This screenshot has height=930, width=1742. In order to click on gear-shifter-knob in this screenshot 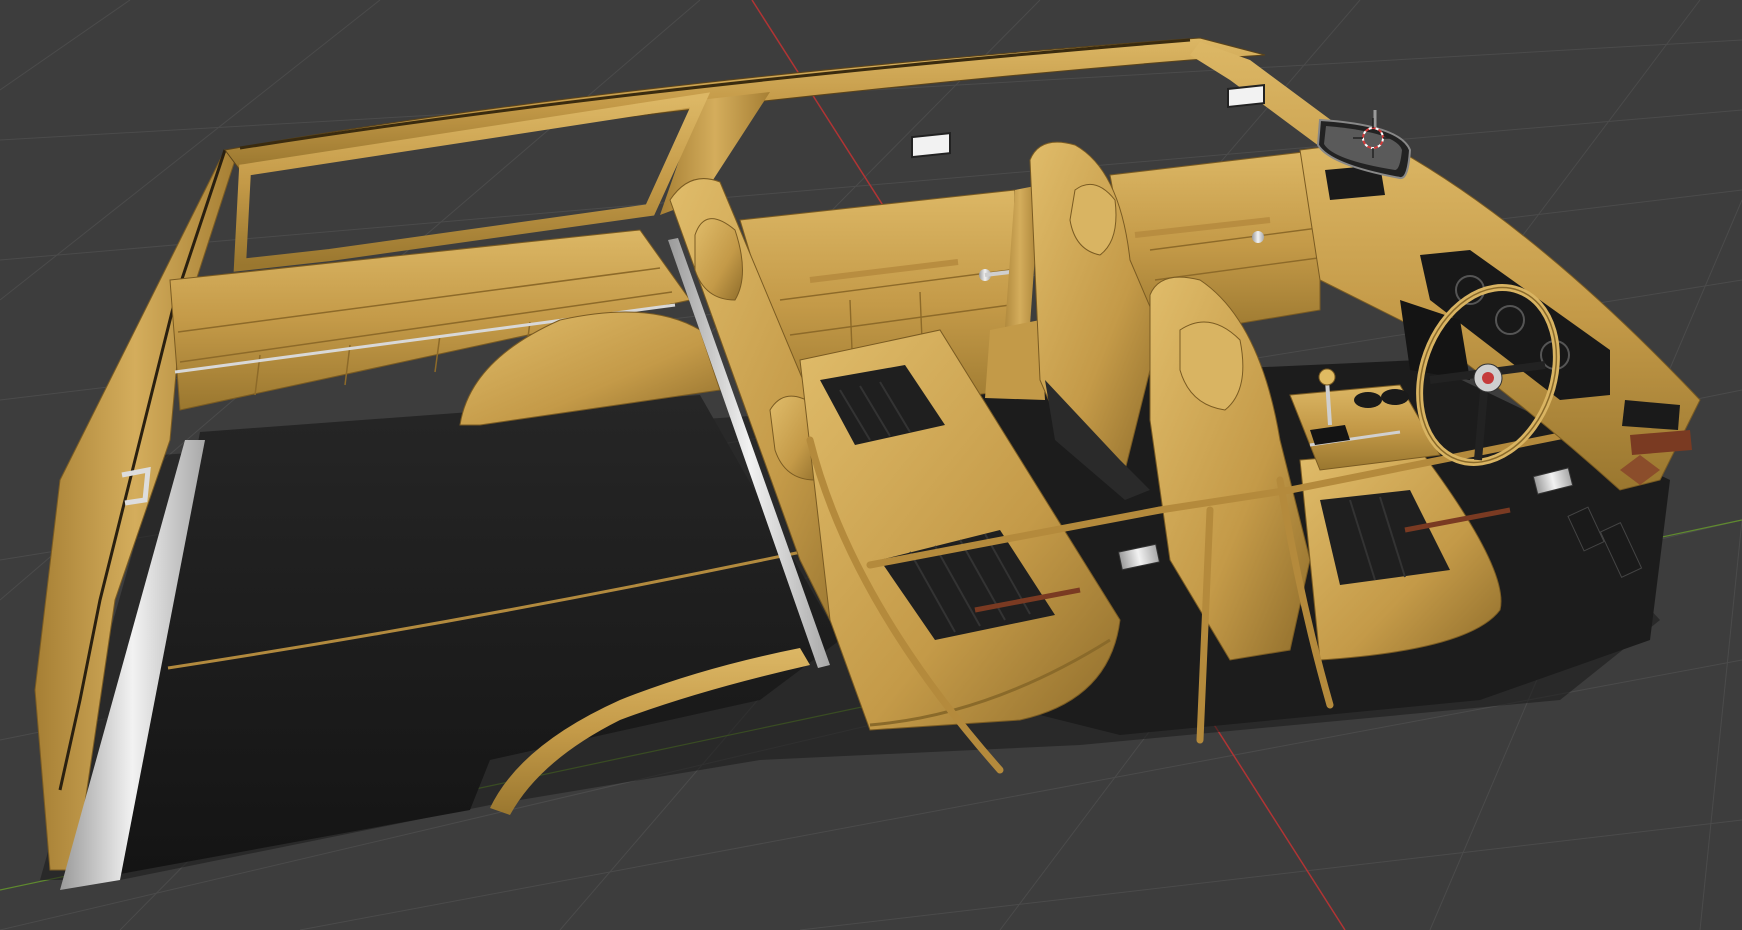, I will do `click(1327, 377)`.